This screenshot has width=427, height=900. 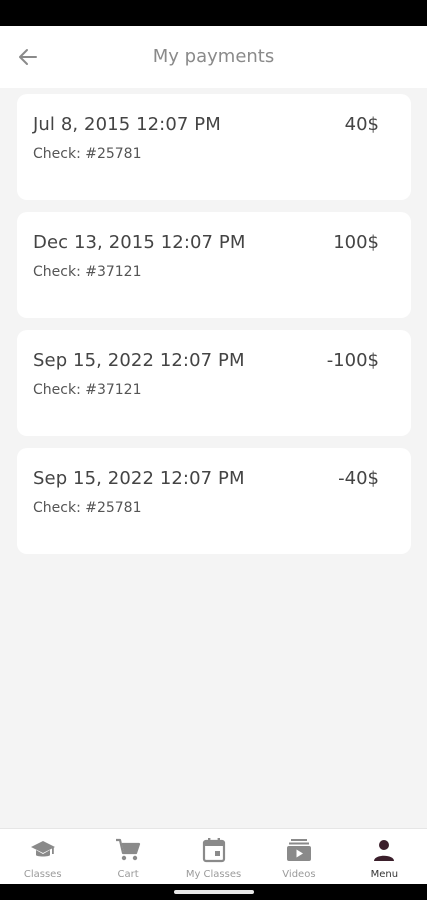 What do you see at coordinates (361, 124) in the screenshot?
I see `payment-amount: 40$` at bounding box center [361, 124].